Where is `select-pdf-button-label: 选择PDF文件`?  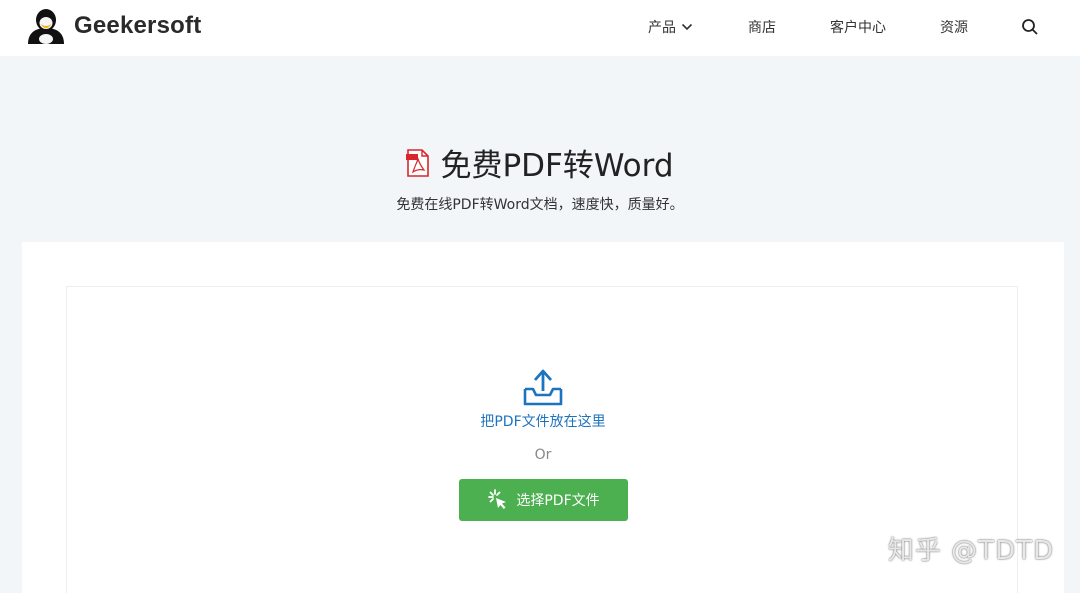
select-pdf-button-label: 选择PDF文件 is located at coordinates (558, 501).